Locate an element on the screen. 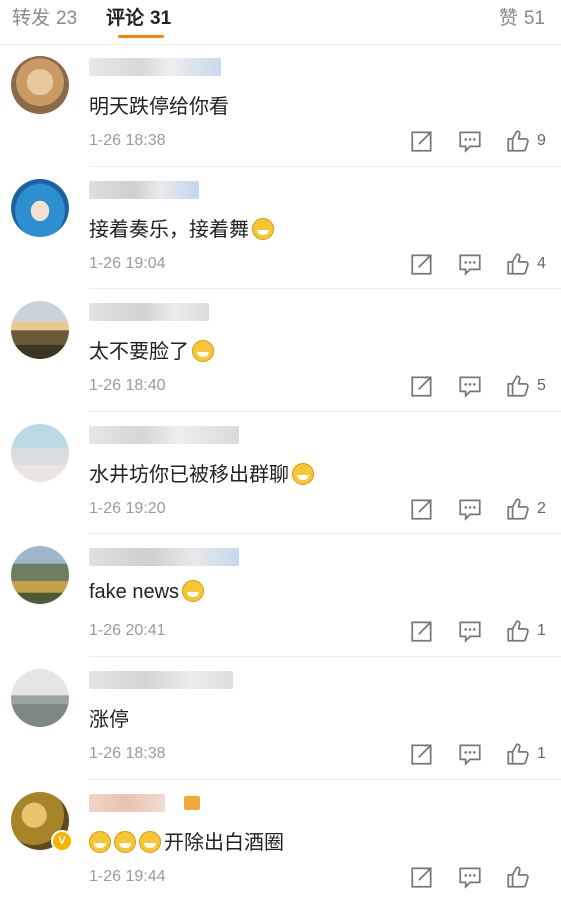 Image resolution: width=561 pixels, height=902 pixels. comment-actions is located at coordinates (467, 877).